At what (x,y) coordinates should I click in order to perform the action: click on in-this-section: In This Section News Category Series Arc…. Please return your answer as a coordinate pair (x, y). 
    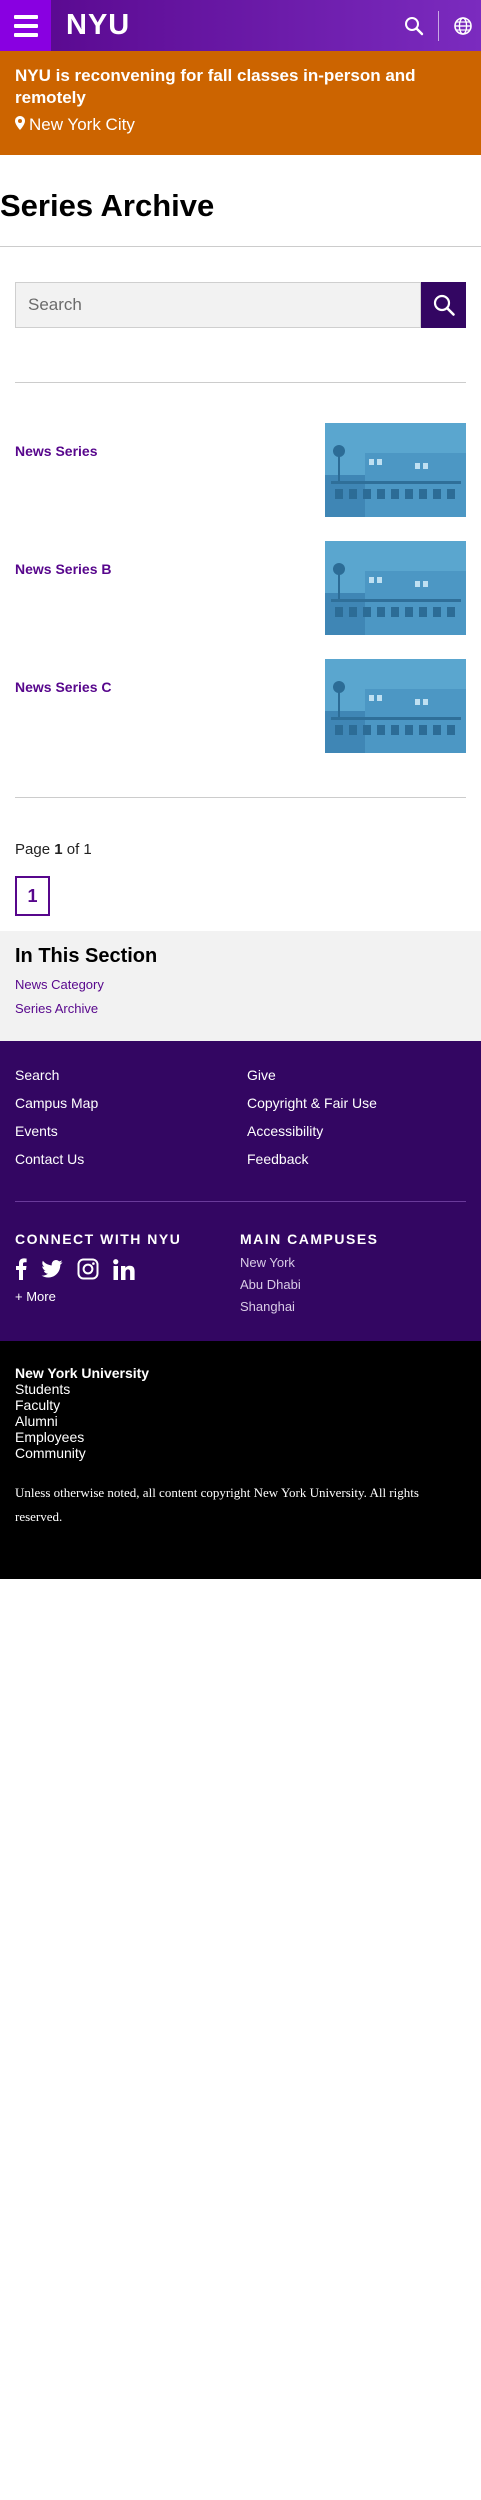
    Looking at the image, I should click on (240, 986).